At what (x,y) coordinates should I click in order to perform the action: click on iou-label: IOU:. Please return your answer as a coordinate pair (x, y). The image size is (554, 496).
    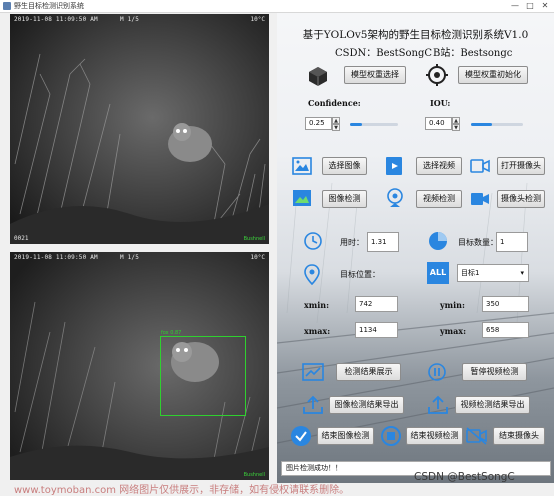
    Looking at the image, I should click on (440, 103).